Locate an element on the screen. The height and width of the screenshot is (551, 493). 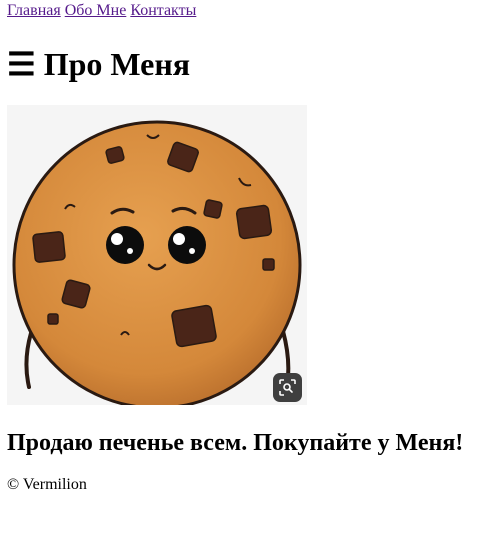
tagline: Продаю печенье всем. Покупайте у Меня! is located at coordinates (235, 443).